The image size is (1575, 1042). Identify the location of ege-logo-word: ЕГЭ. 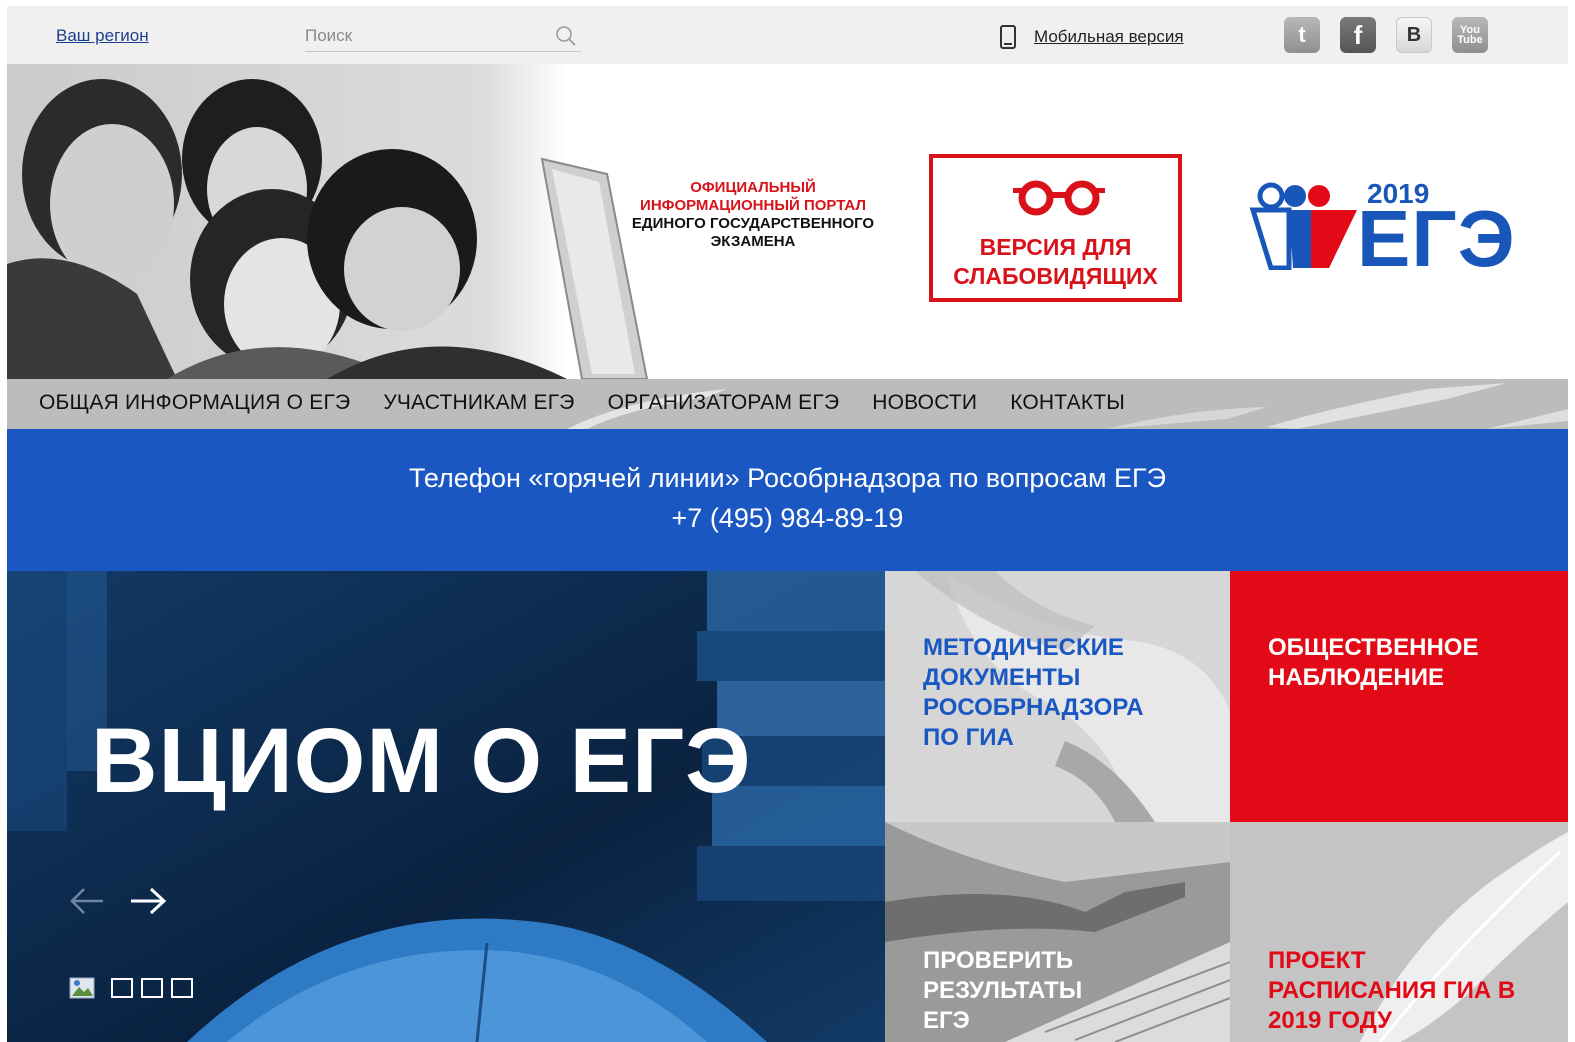
(1436, 238).